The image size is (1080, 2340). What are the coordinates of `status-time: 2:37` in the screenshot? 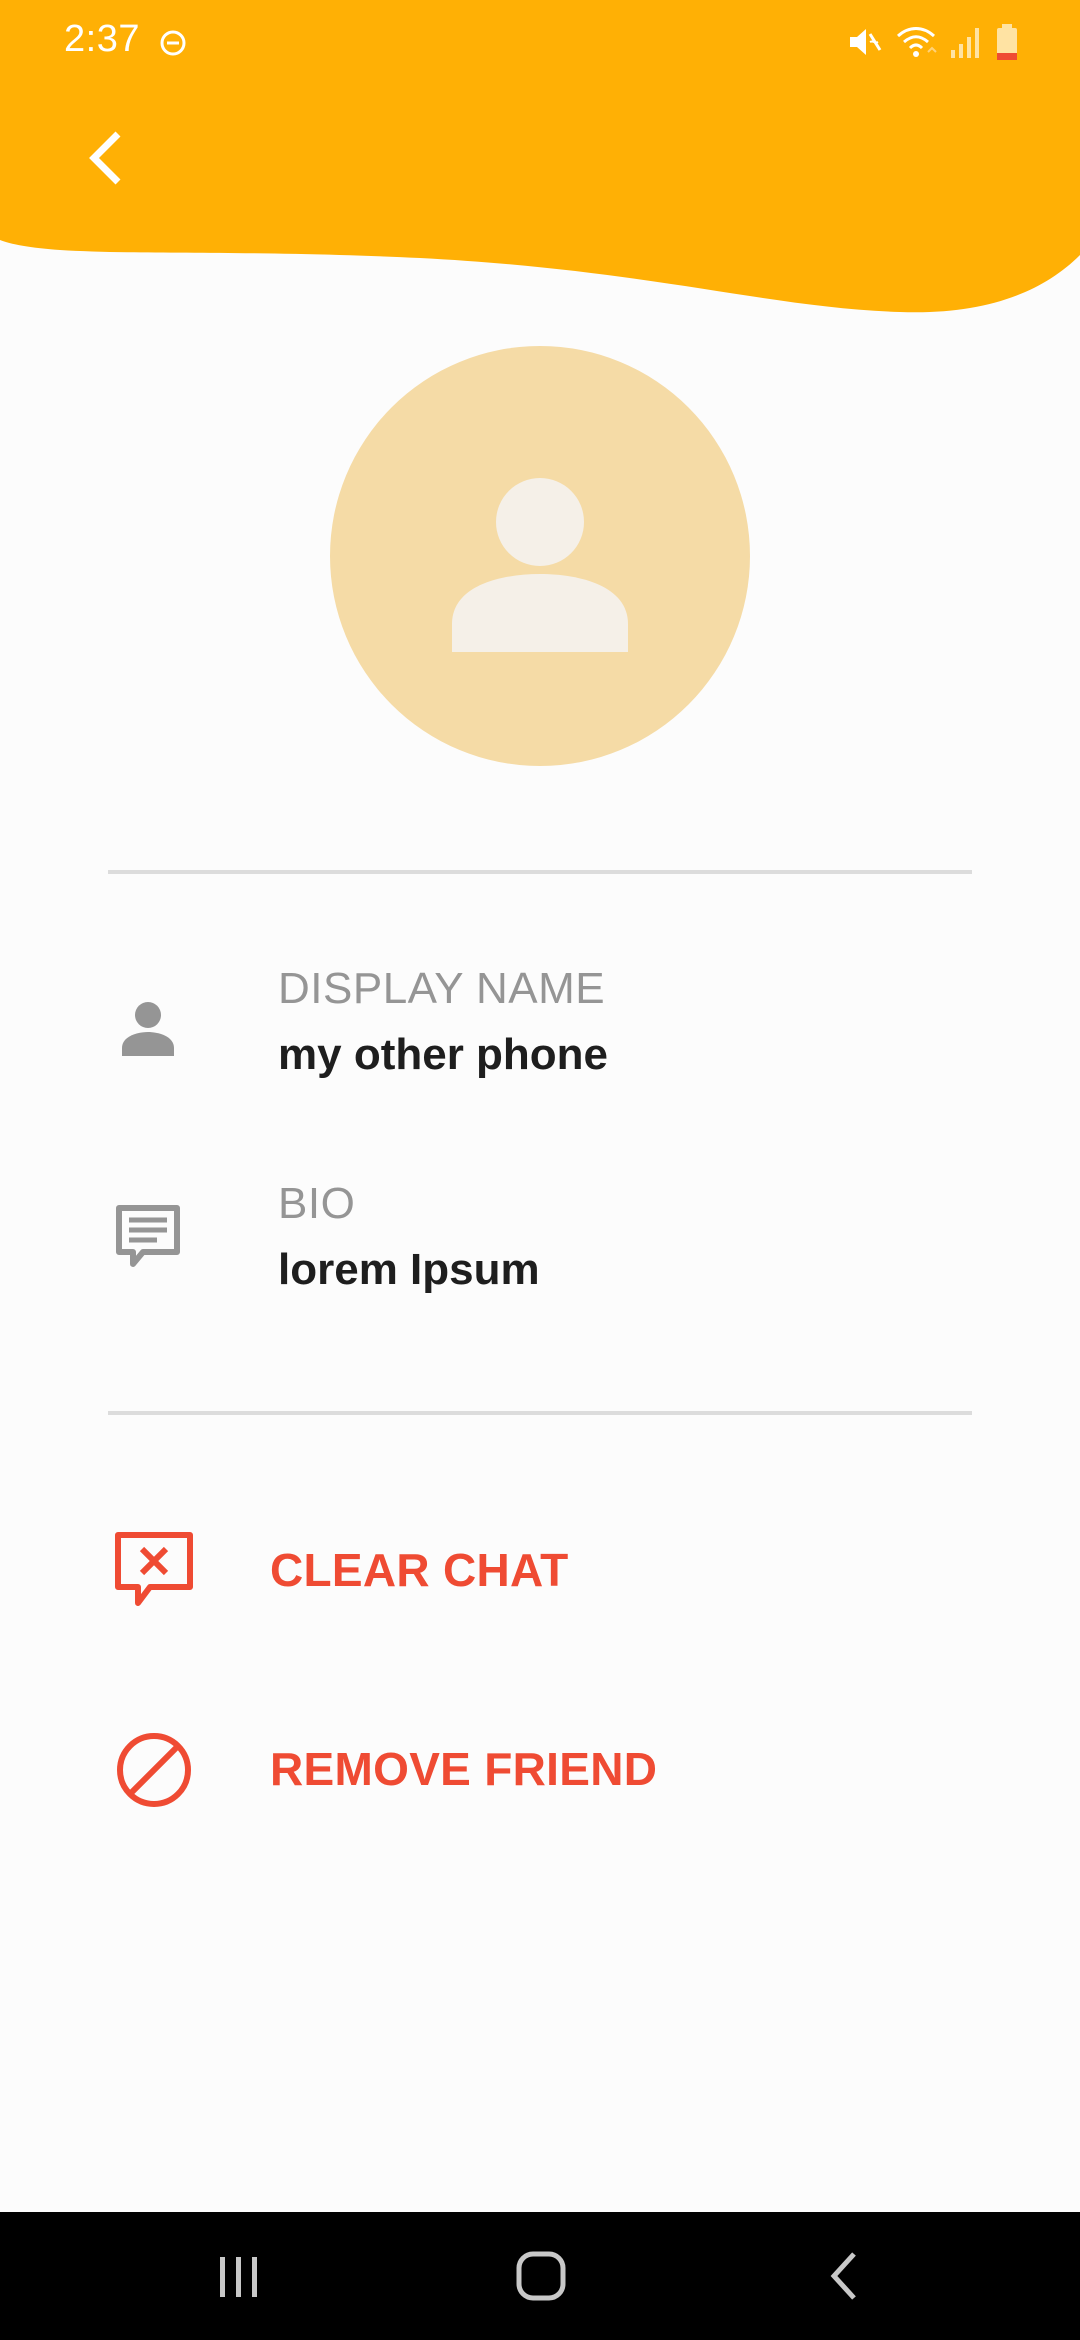 It's located at (102, 39).